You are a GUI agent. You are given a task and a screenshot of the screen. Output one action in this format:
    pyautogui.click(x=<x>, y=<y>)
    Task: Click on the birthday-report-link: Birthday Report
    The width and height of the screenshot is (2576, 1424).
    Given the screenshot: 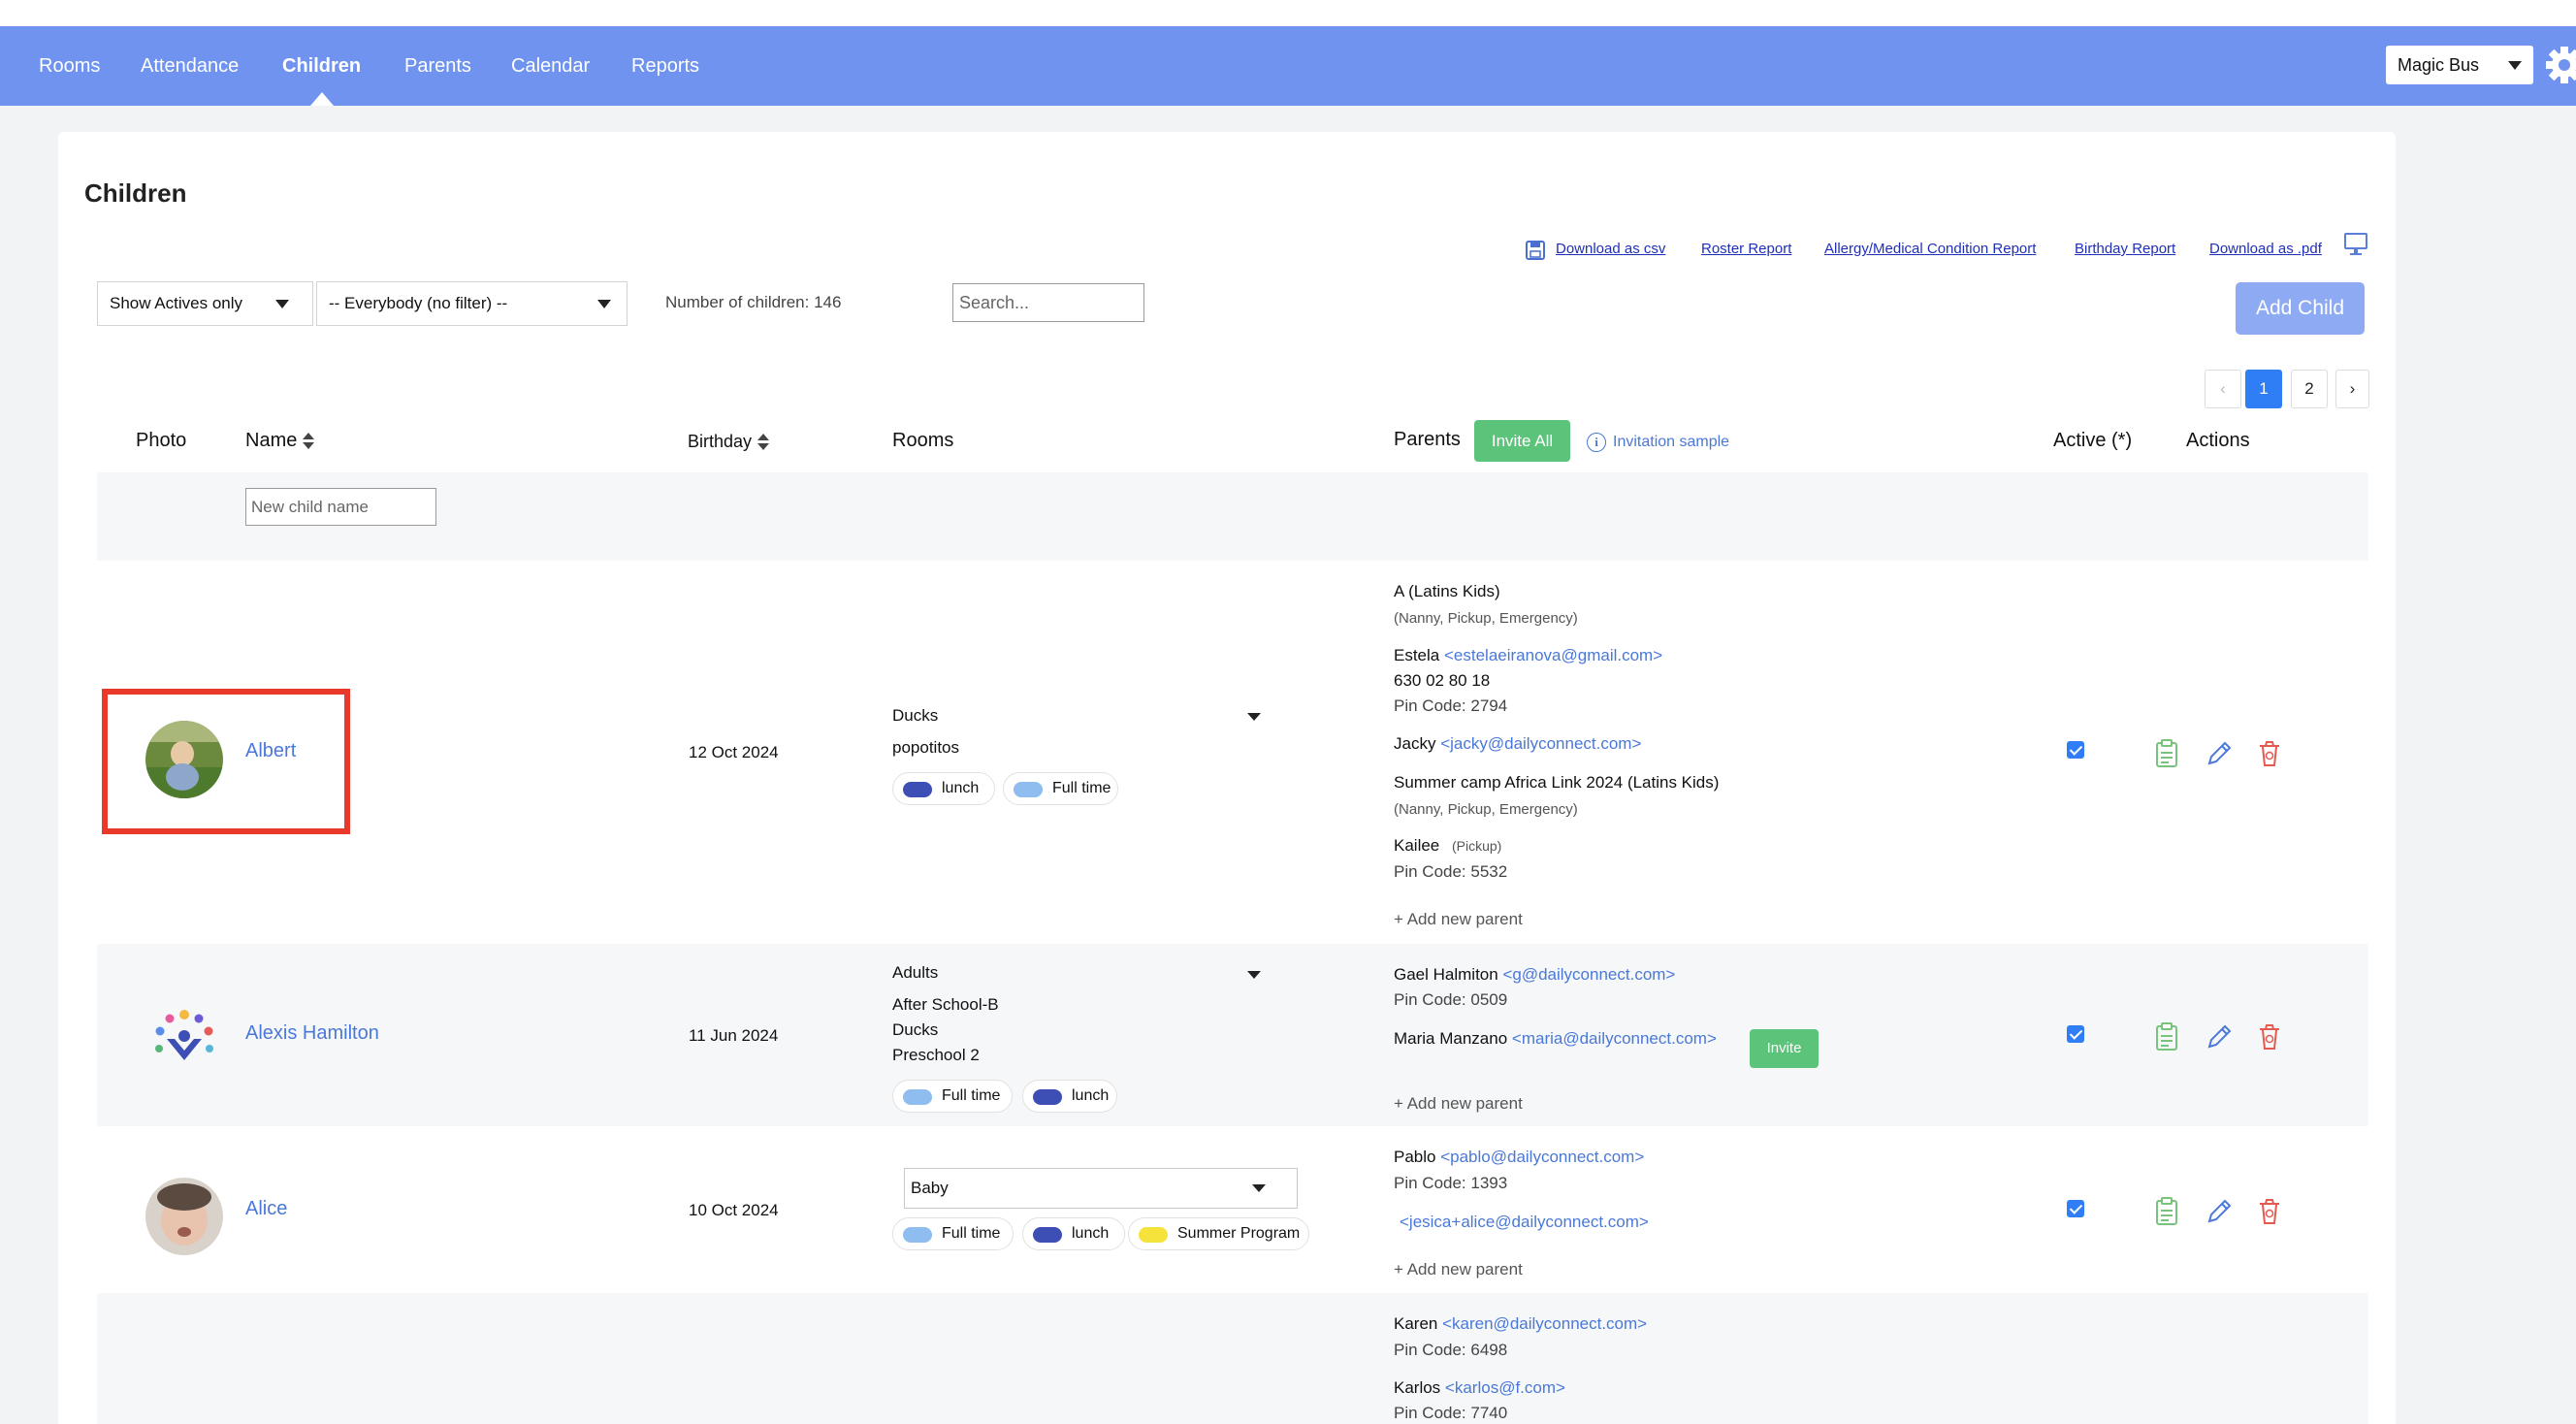 What is the action you would take?
    pyautogui.click(x=2125, y=249)
    